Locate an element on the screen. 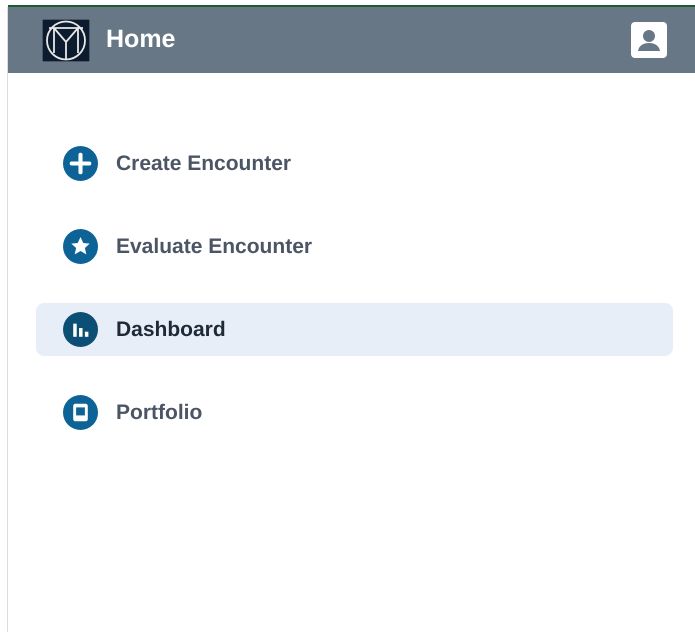  menu-item: Dashboard is located at coordinates (354, 329).